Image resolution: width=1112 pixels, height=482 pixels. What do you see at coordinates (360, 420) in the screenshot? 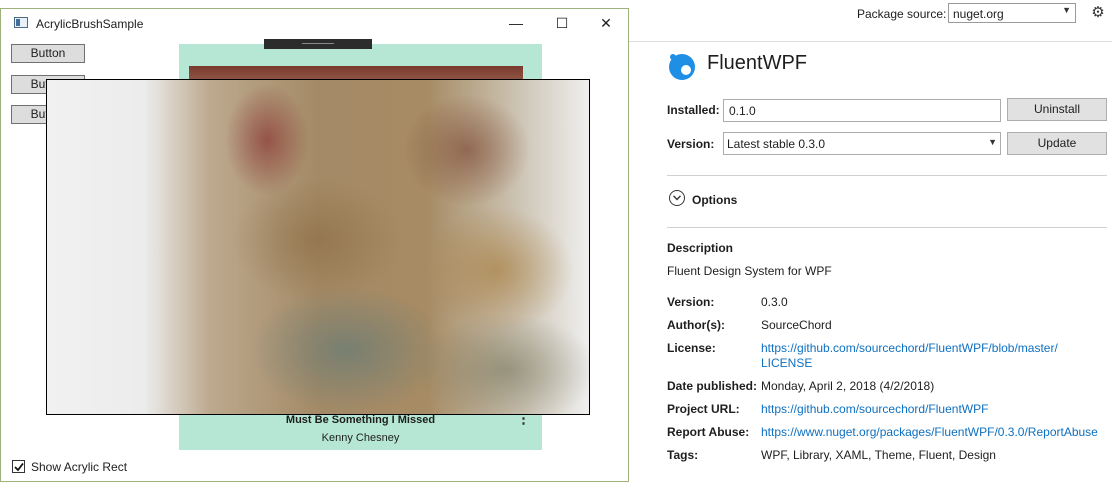
I see `song-title: Must Be Something I Missed` at bounding box center [360, 420].